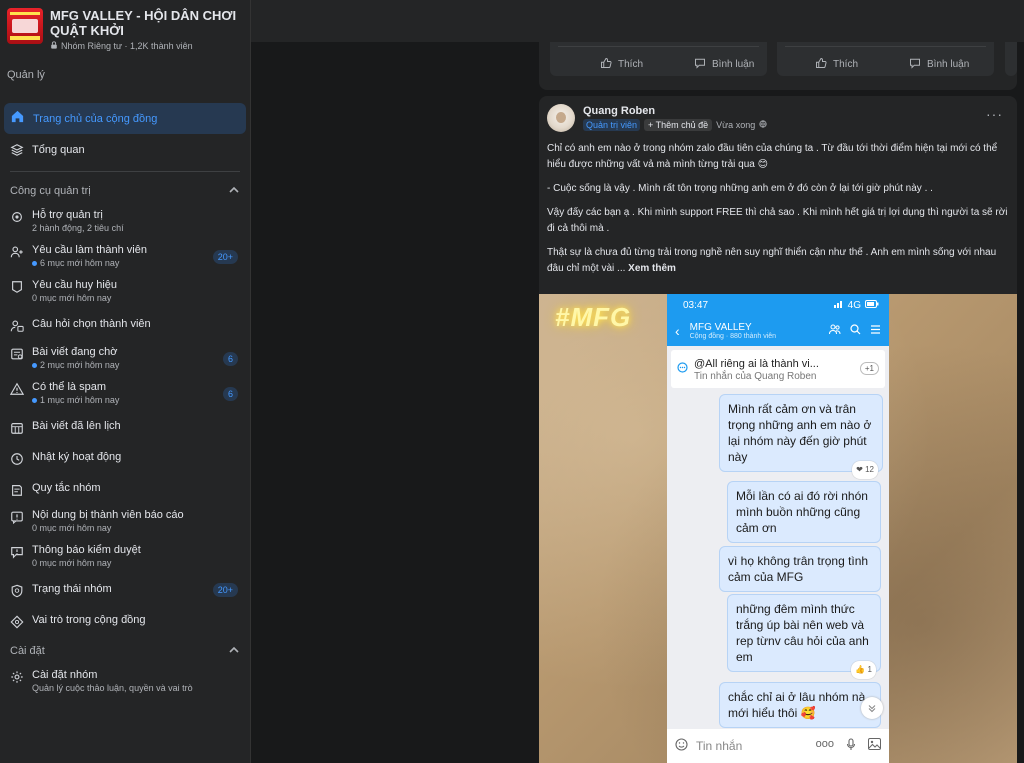 This screenshot has height=763, width=1024. What do you see at coordinates (719, 746) in the screenshot?
I see `composer-placeholder: Tin nhắn` at bounding box center [719, 746].